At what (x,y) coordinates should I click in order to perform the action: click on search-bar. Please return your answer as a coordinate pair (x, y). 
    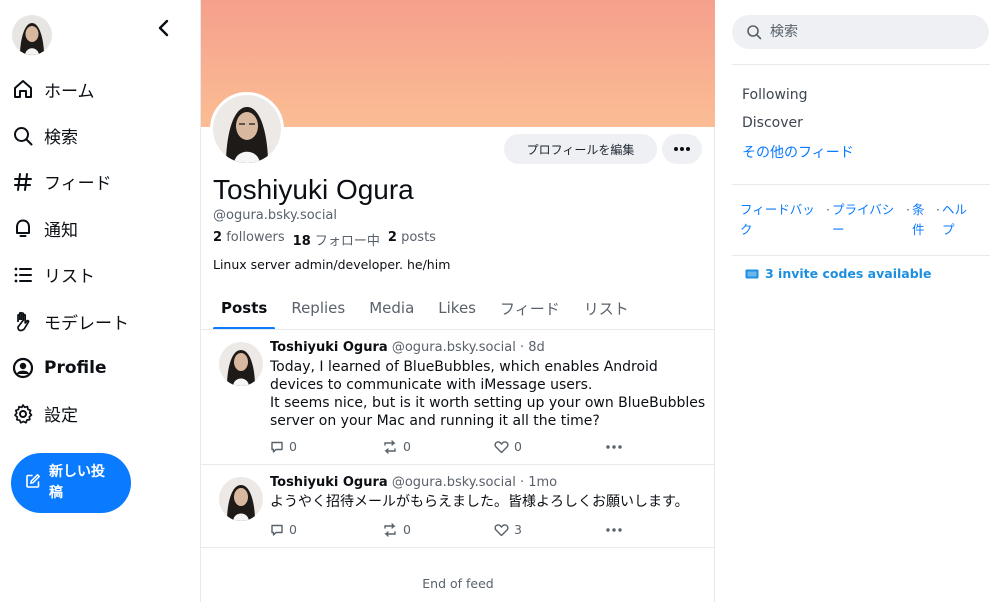
    Looking at the image, I should click on (860, 32).